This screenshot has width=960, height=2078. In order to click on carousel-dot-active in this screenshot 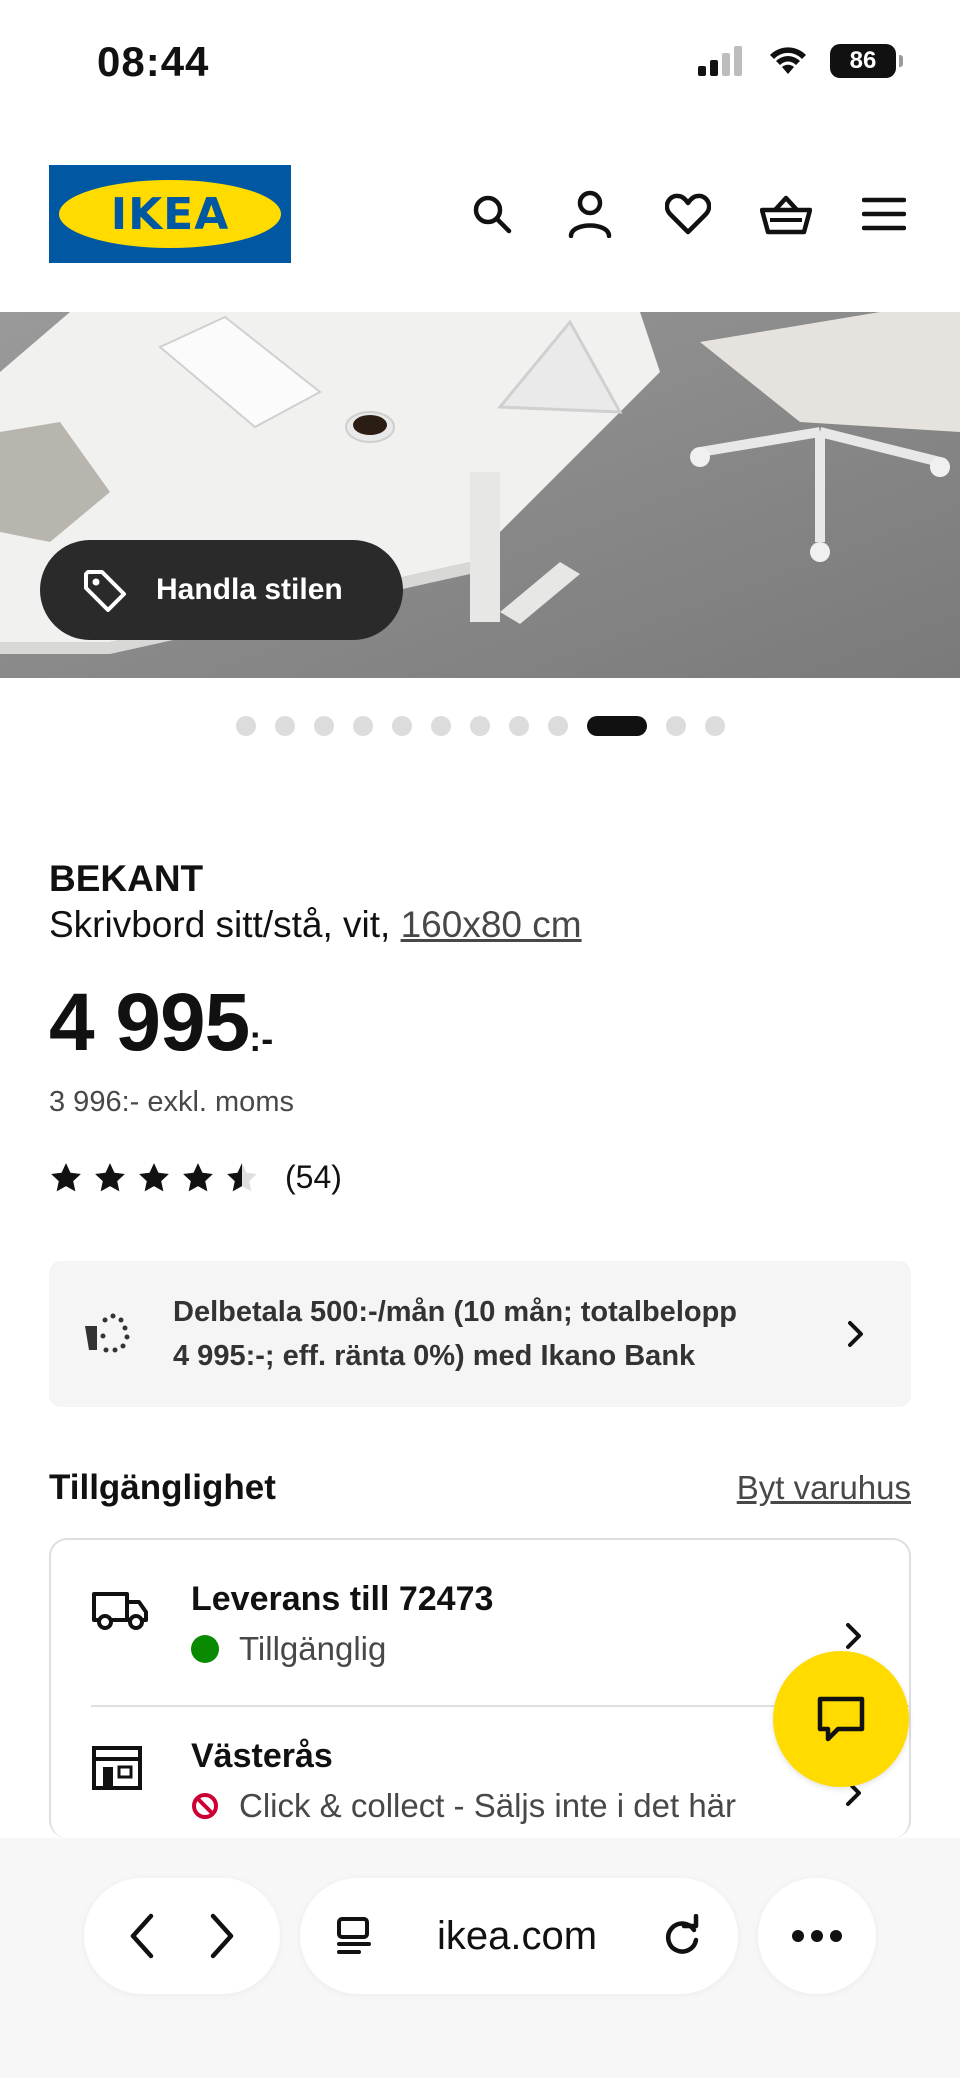, I will do `click(616, 726)`.